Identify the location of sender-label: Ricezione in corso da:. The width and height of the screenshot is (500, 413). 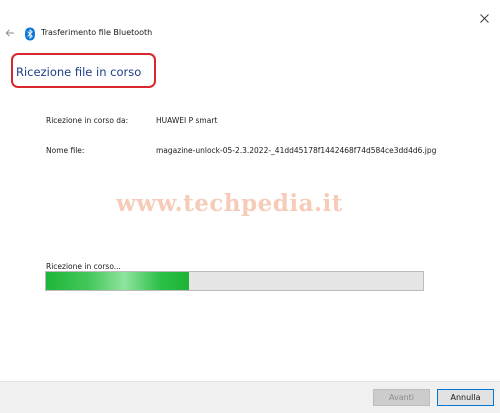
(87, 120).